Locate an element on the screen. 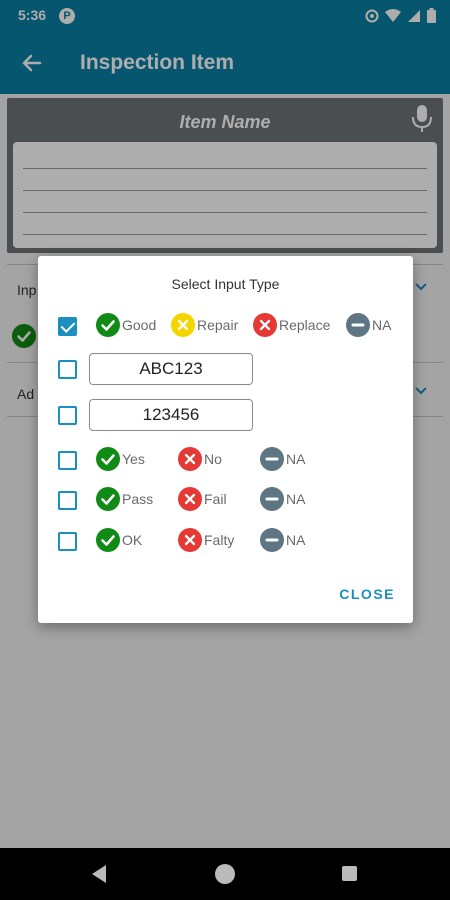  choice-label: Yes is located at coordinates (133, 459).